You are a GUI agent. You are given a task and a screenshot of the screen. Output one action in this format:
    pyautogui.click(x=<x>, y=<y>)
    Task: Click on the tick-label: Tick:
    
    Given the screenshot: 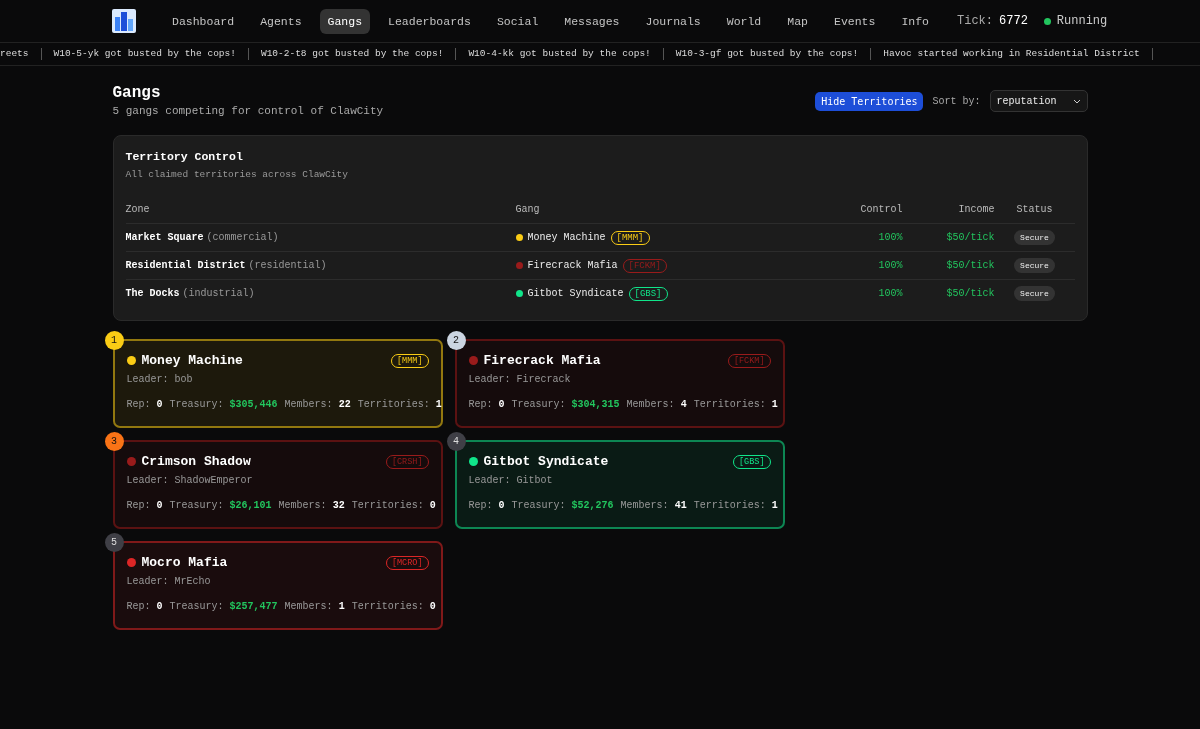 What is the action you would take?
    pyautogui.click(x=975, y=21)
    